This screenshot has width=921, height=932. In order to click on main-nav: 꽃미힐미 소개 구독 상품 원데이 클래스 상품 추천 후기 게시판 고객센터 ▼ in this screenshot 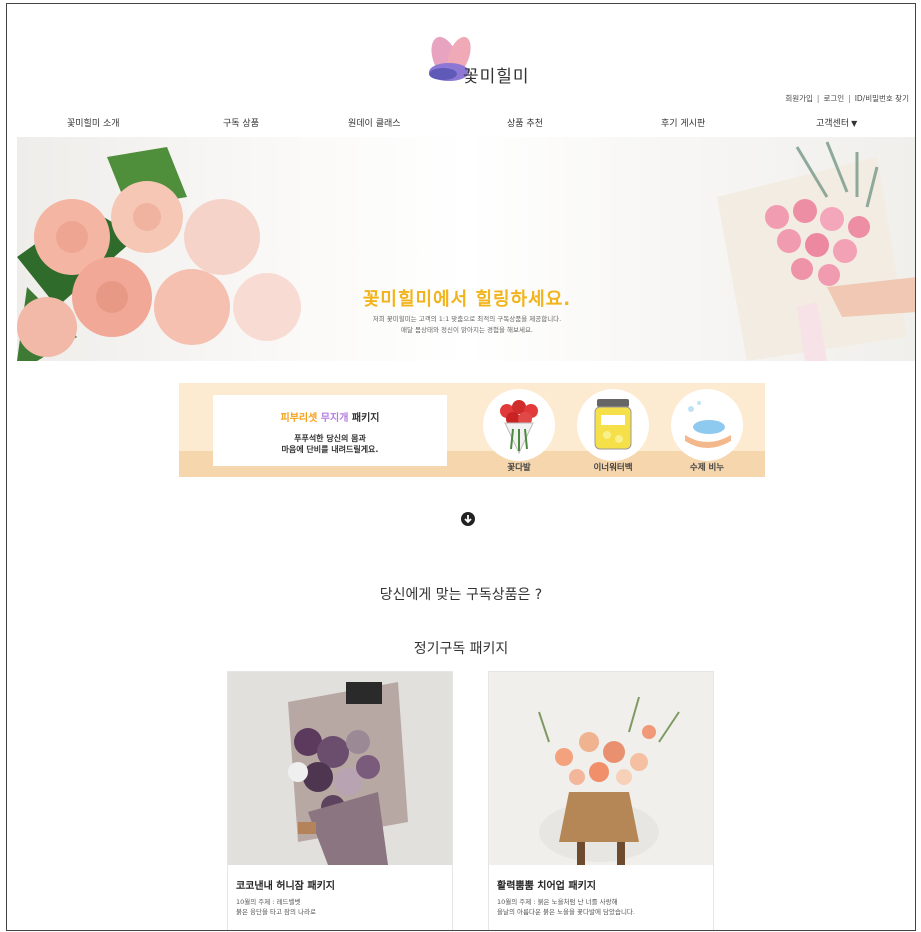, I will do `click(461, 126)`.